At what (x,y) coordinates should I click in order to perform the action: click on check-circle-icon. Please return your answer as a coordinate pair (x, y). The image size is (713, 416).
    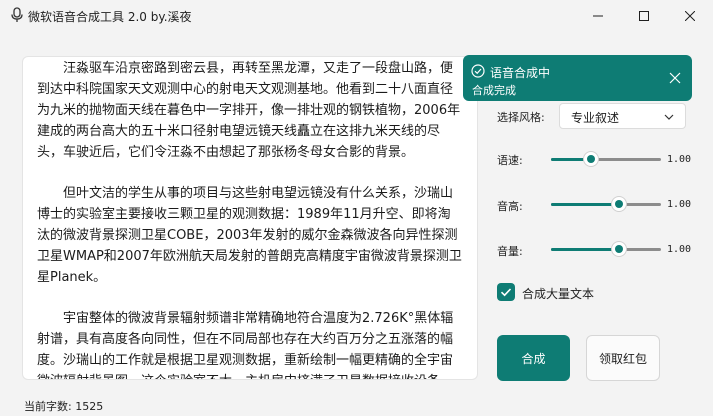
    Looking at the image, I should click on (478, 71).